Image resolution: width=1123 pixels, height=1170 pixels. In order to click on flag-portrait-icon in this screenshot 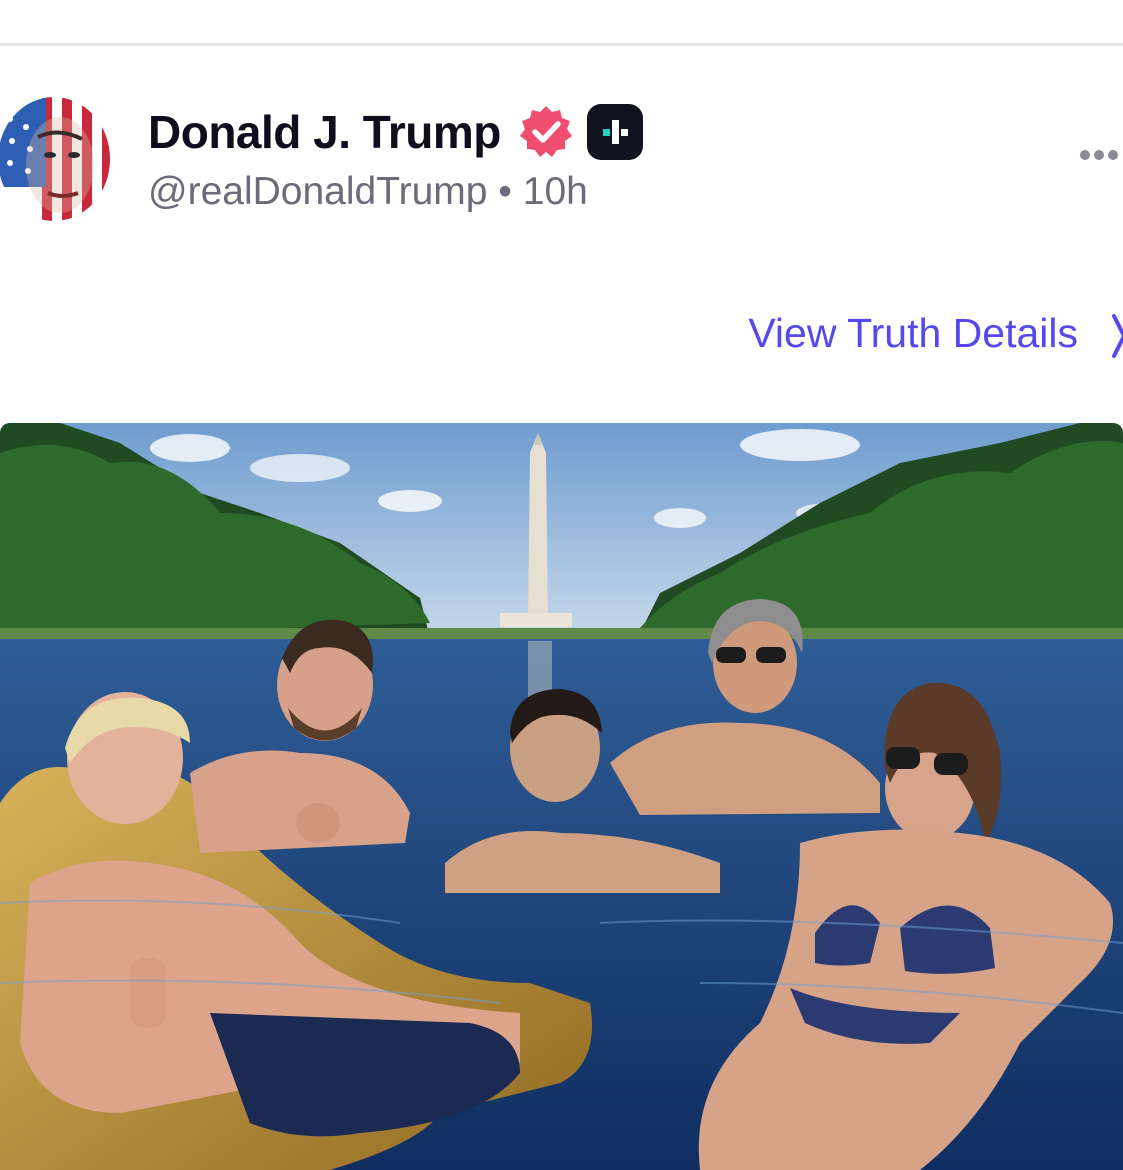, I will do `click(55, 159)`.